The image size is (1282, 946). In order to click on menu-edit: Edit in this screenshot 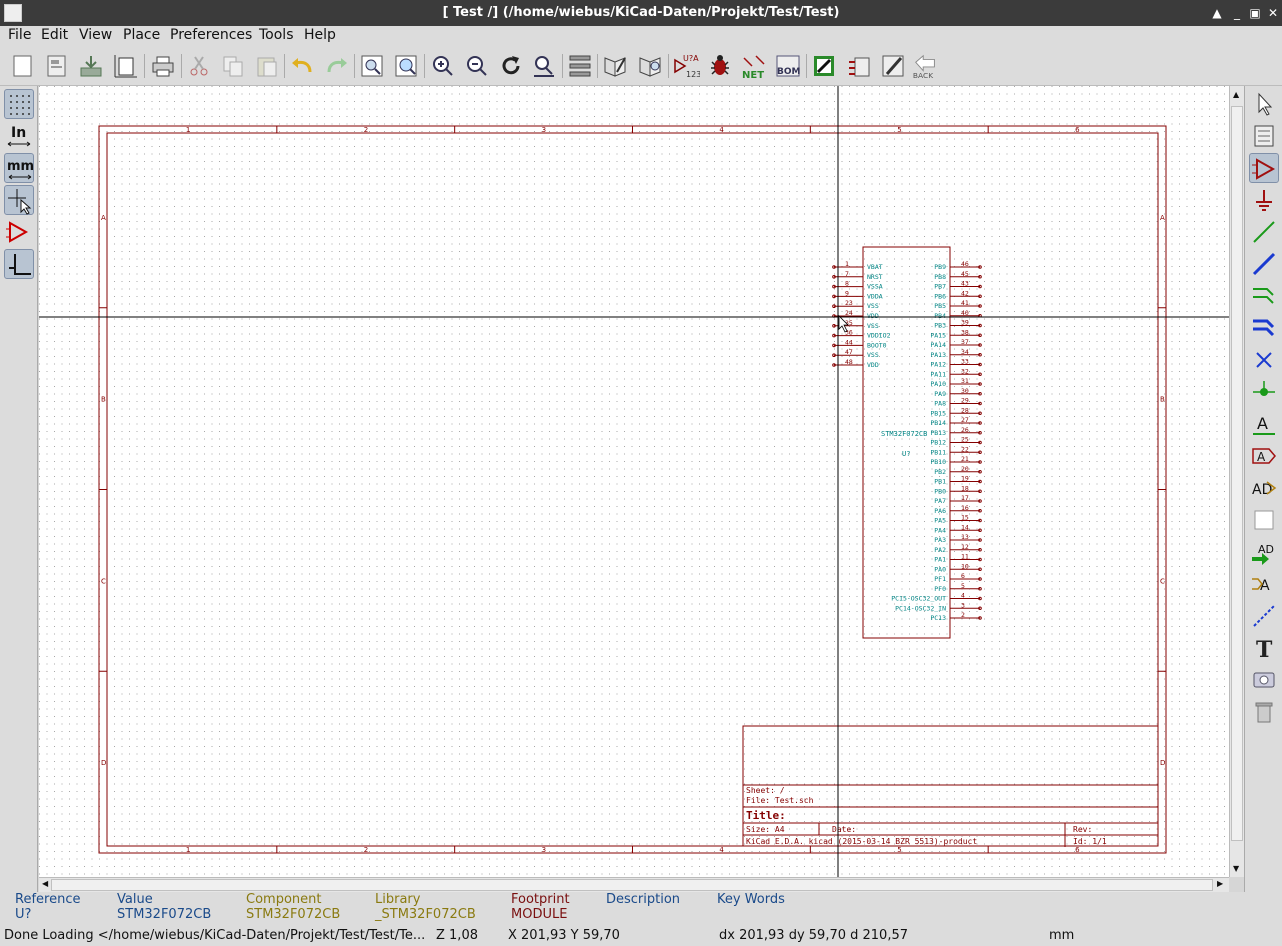, I will do `click(54, 35)`.